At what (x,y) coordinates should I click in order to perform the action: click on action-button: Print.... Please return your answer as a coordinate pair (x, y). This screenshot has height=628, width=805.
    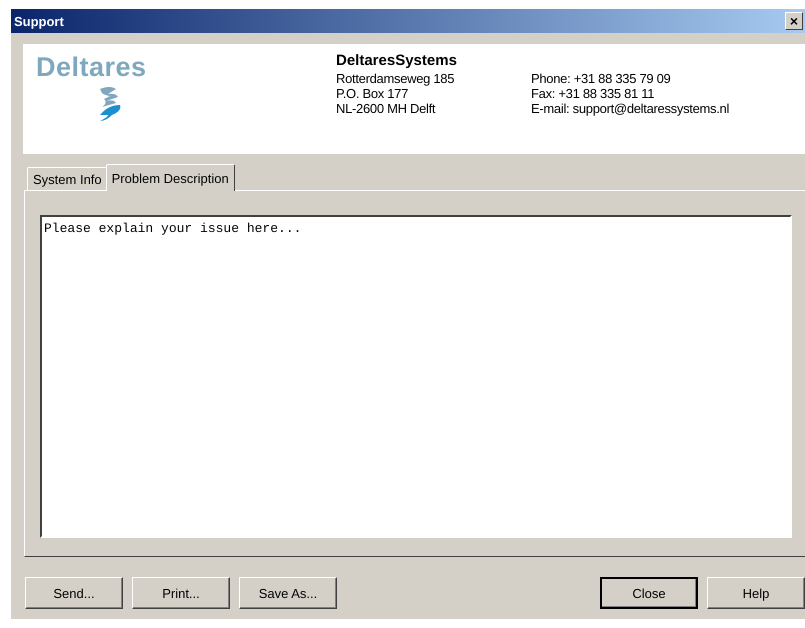
    Looking at the image, I should click on (181, 593).